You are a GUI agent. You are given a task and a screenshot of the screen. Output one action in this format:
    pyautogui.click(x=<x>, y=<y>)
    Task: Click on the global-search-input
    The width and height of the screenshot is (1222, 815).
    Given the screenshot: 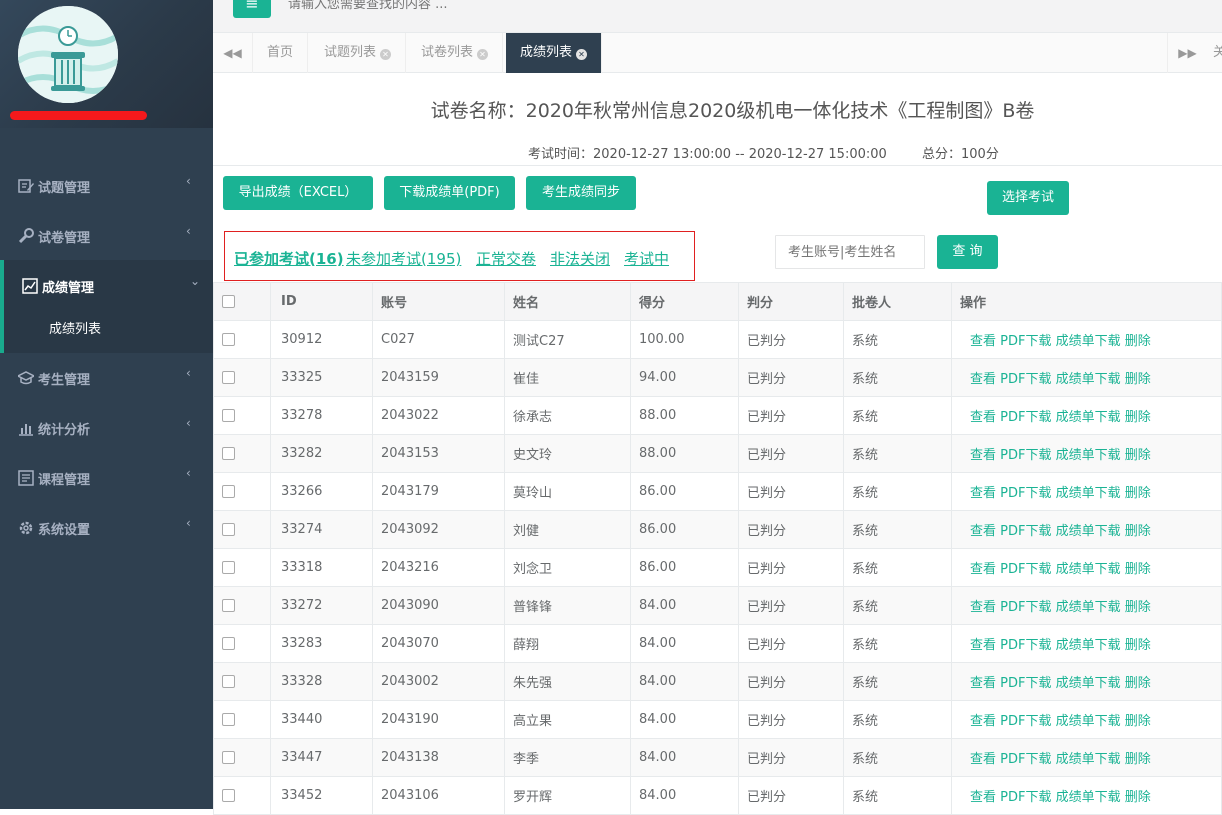 What is the action you would take?
    pyautogui.click(x=538, y=8)
    